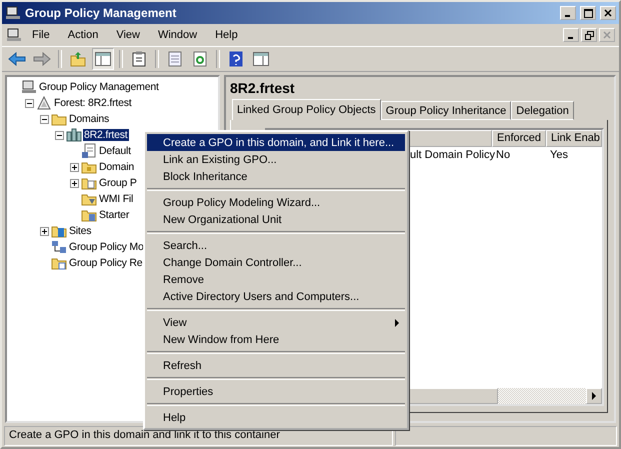 Image resolution: width=621 pixels, height=449 pixels. I want to click on menu-item: Help, so click(226, 35).